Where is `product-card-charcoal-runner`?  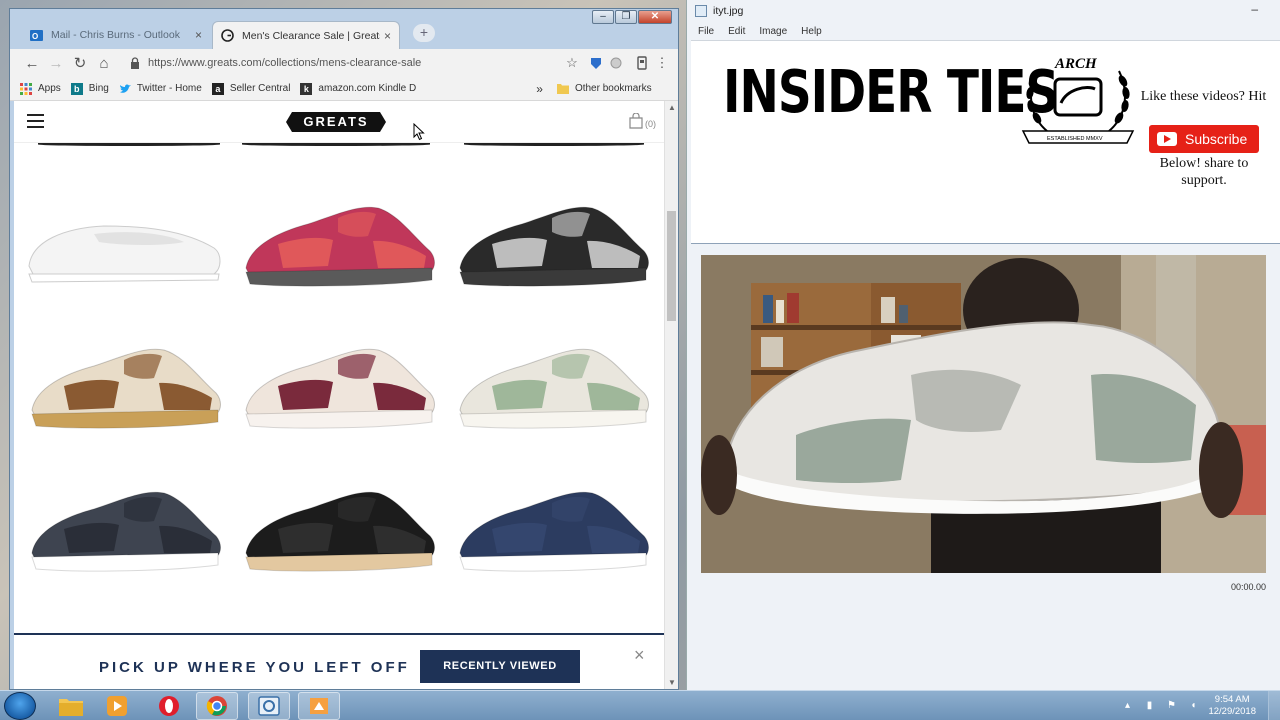 product-card-charcoal-runner is located at coordinates (124, 531).